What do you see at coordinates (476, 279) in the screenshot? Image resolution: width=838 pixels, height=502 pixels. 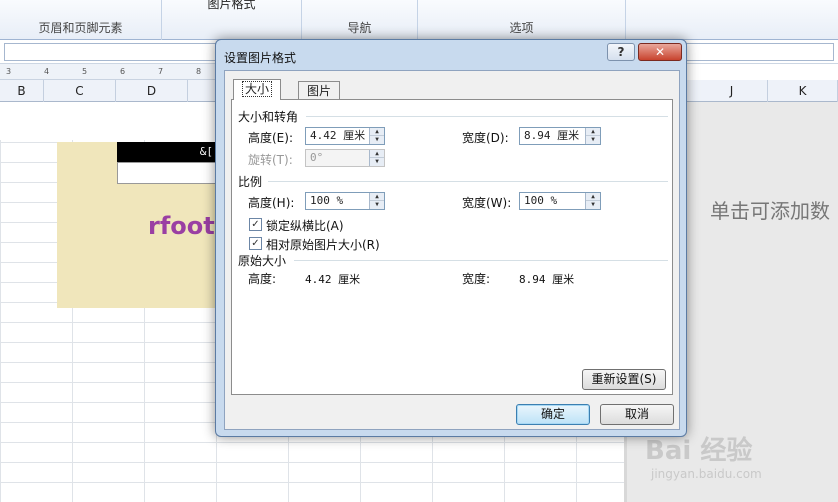 I see `original-width-label: 宽度:` at bounding box center [476, 279].